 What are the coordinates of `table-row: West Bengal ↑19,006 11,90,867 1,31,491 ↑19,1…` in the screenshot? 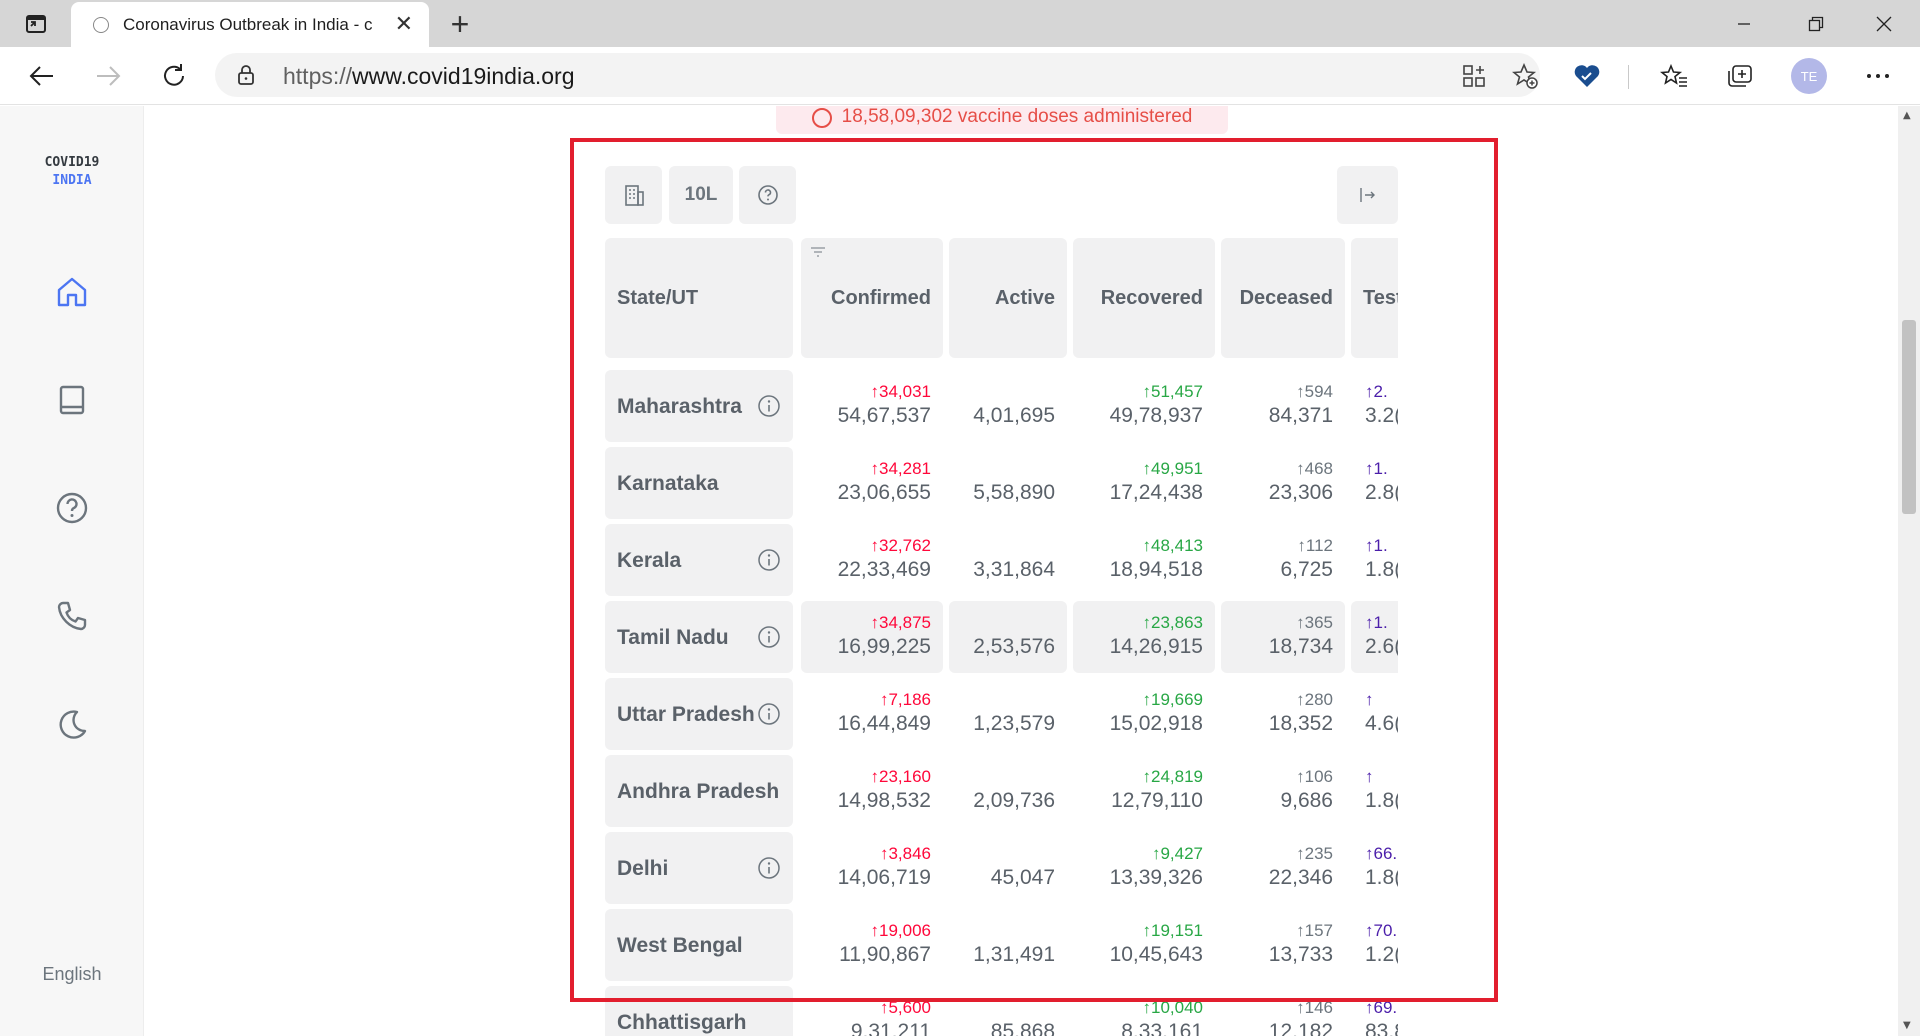 It's located at (1001, 945).